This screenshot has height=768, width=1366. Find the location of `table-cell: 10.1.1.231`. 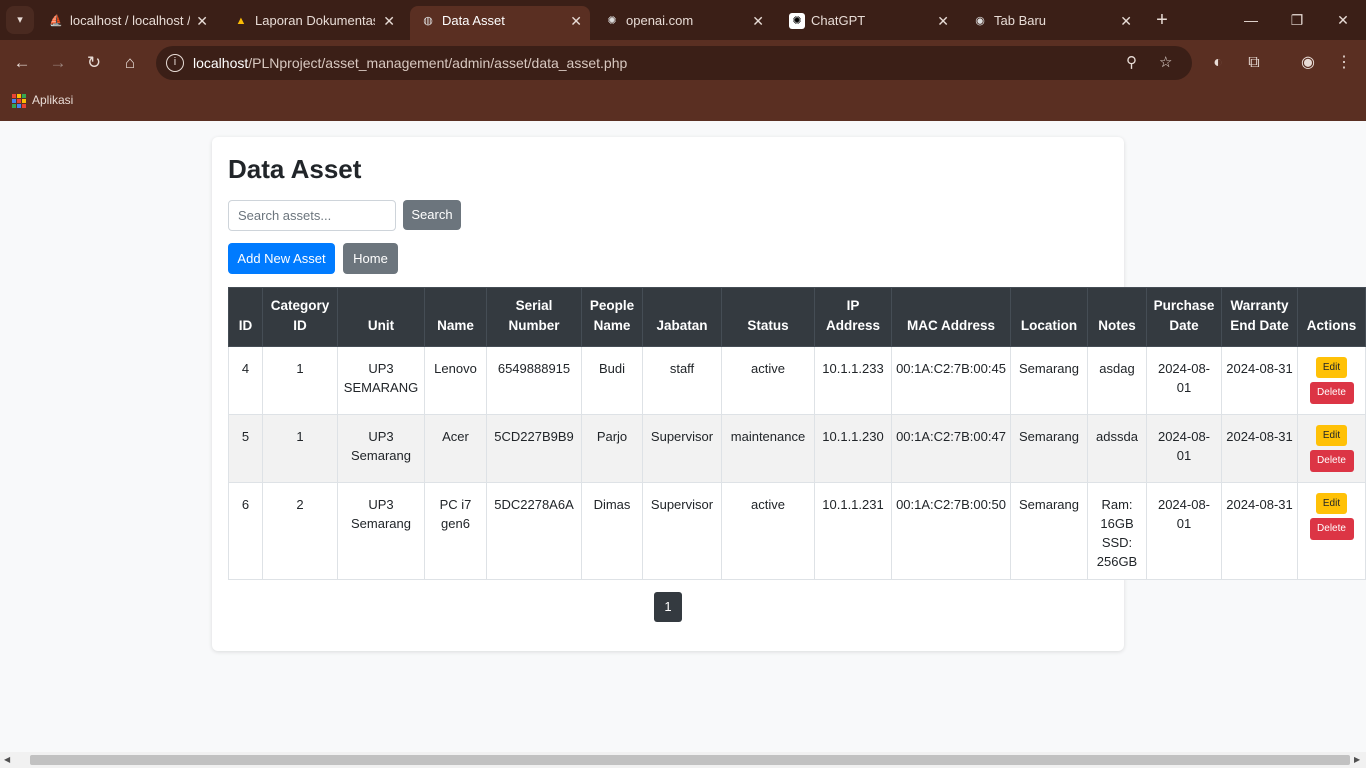

table-cell: 10.1.1.231 is located at coordinates (853, 531).